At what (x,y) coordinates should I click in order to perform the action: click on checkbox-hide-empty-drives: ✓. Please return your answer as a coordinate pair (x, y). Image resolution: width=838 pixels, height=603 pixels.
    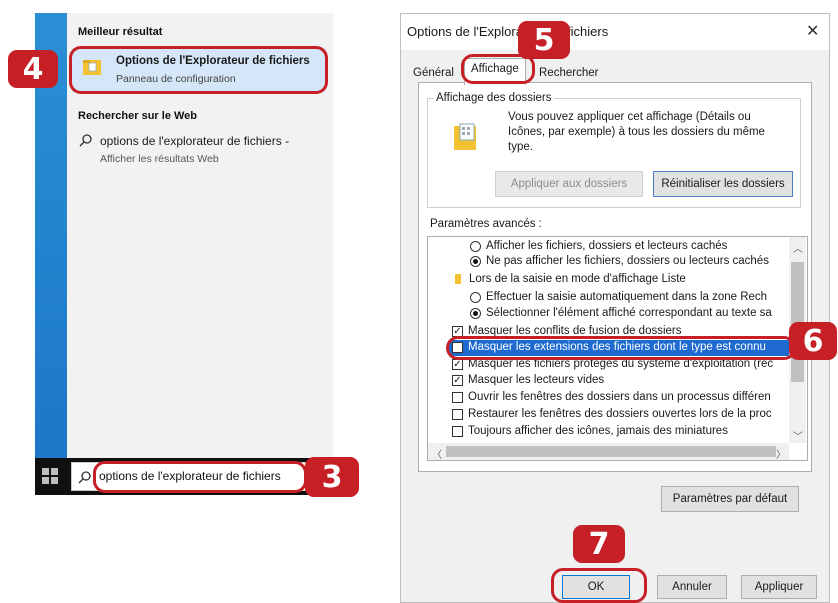
    Looking at the image, I should click on (457, 380).